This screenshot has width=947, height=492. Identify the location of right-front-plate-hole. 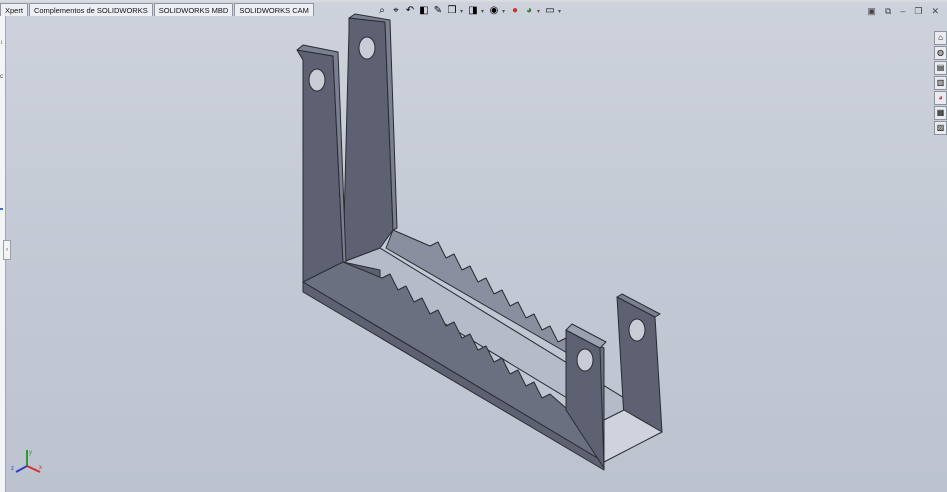
(585, 360).